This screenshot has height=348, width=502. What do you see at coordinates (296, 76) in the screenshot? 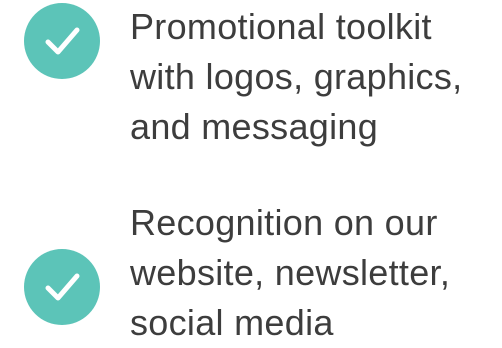
I see `benefit-line: with logos, graphics,` at bounding box center [296, 76].